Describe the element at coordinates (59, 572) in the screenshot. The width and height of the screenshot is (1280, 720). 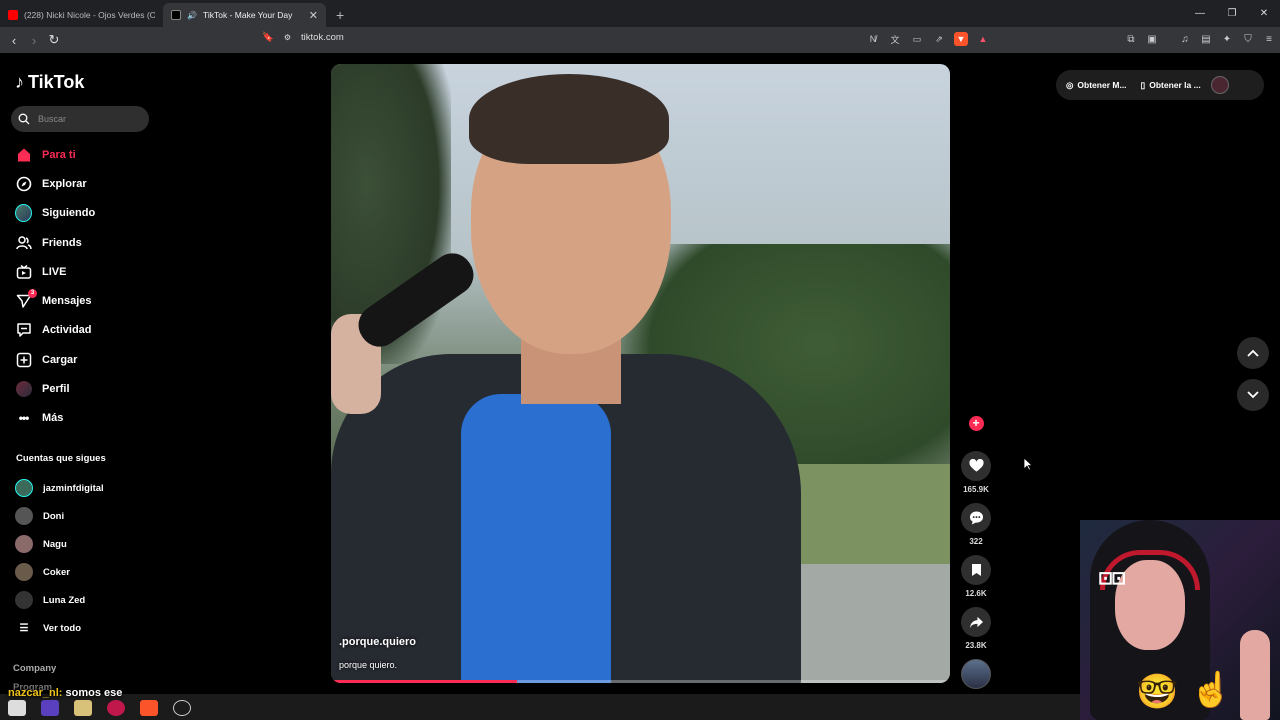
I see `following-item-coker: Coker` at that location.